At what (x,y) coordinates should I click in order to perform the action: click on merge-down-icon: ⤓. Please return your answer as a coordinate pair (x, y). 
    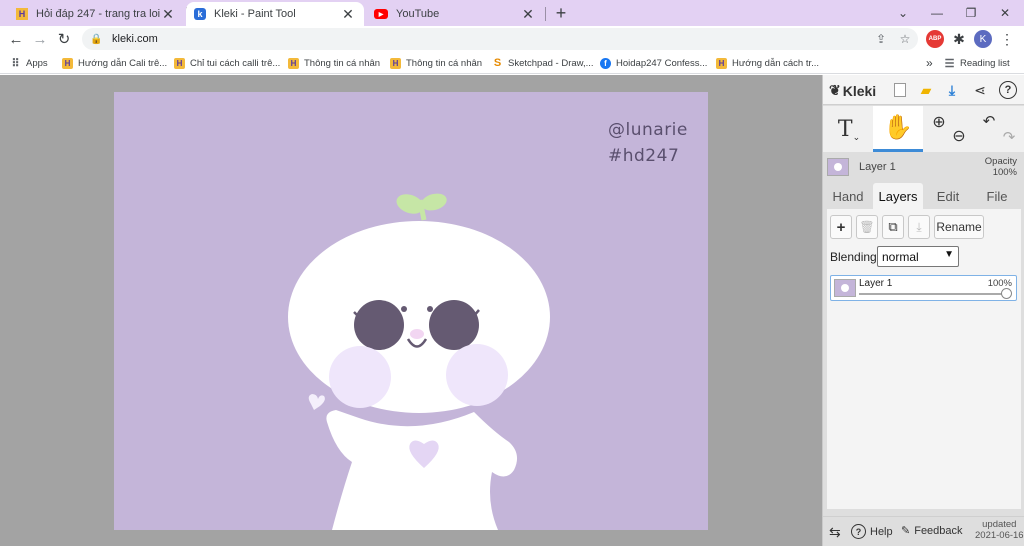
    Looking at the image, I should click on (919, 227).